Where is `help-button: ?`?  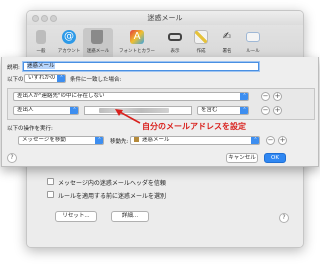
help-button: ? is located at coordinates (284, 218).